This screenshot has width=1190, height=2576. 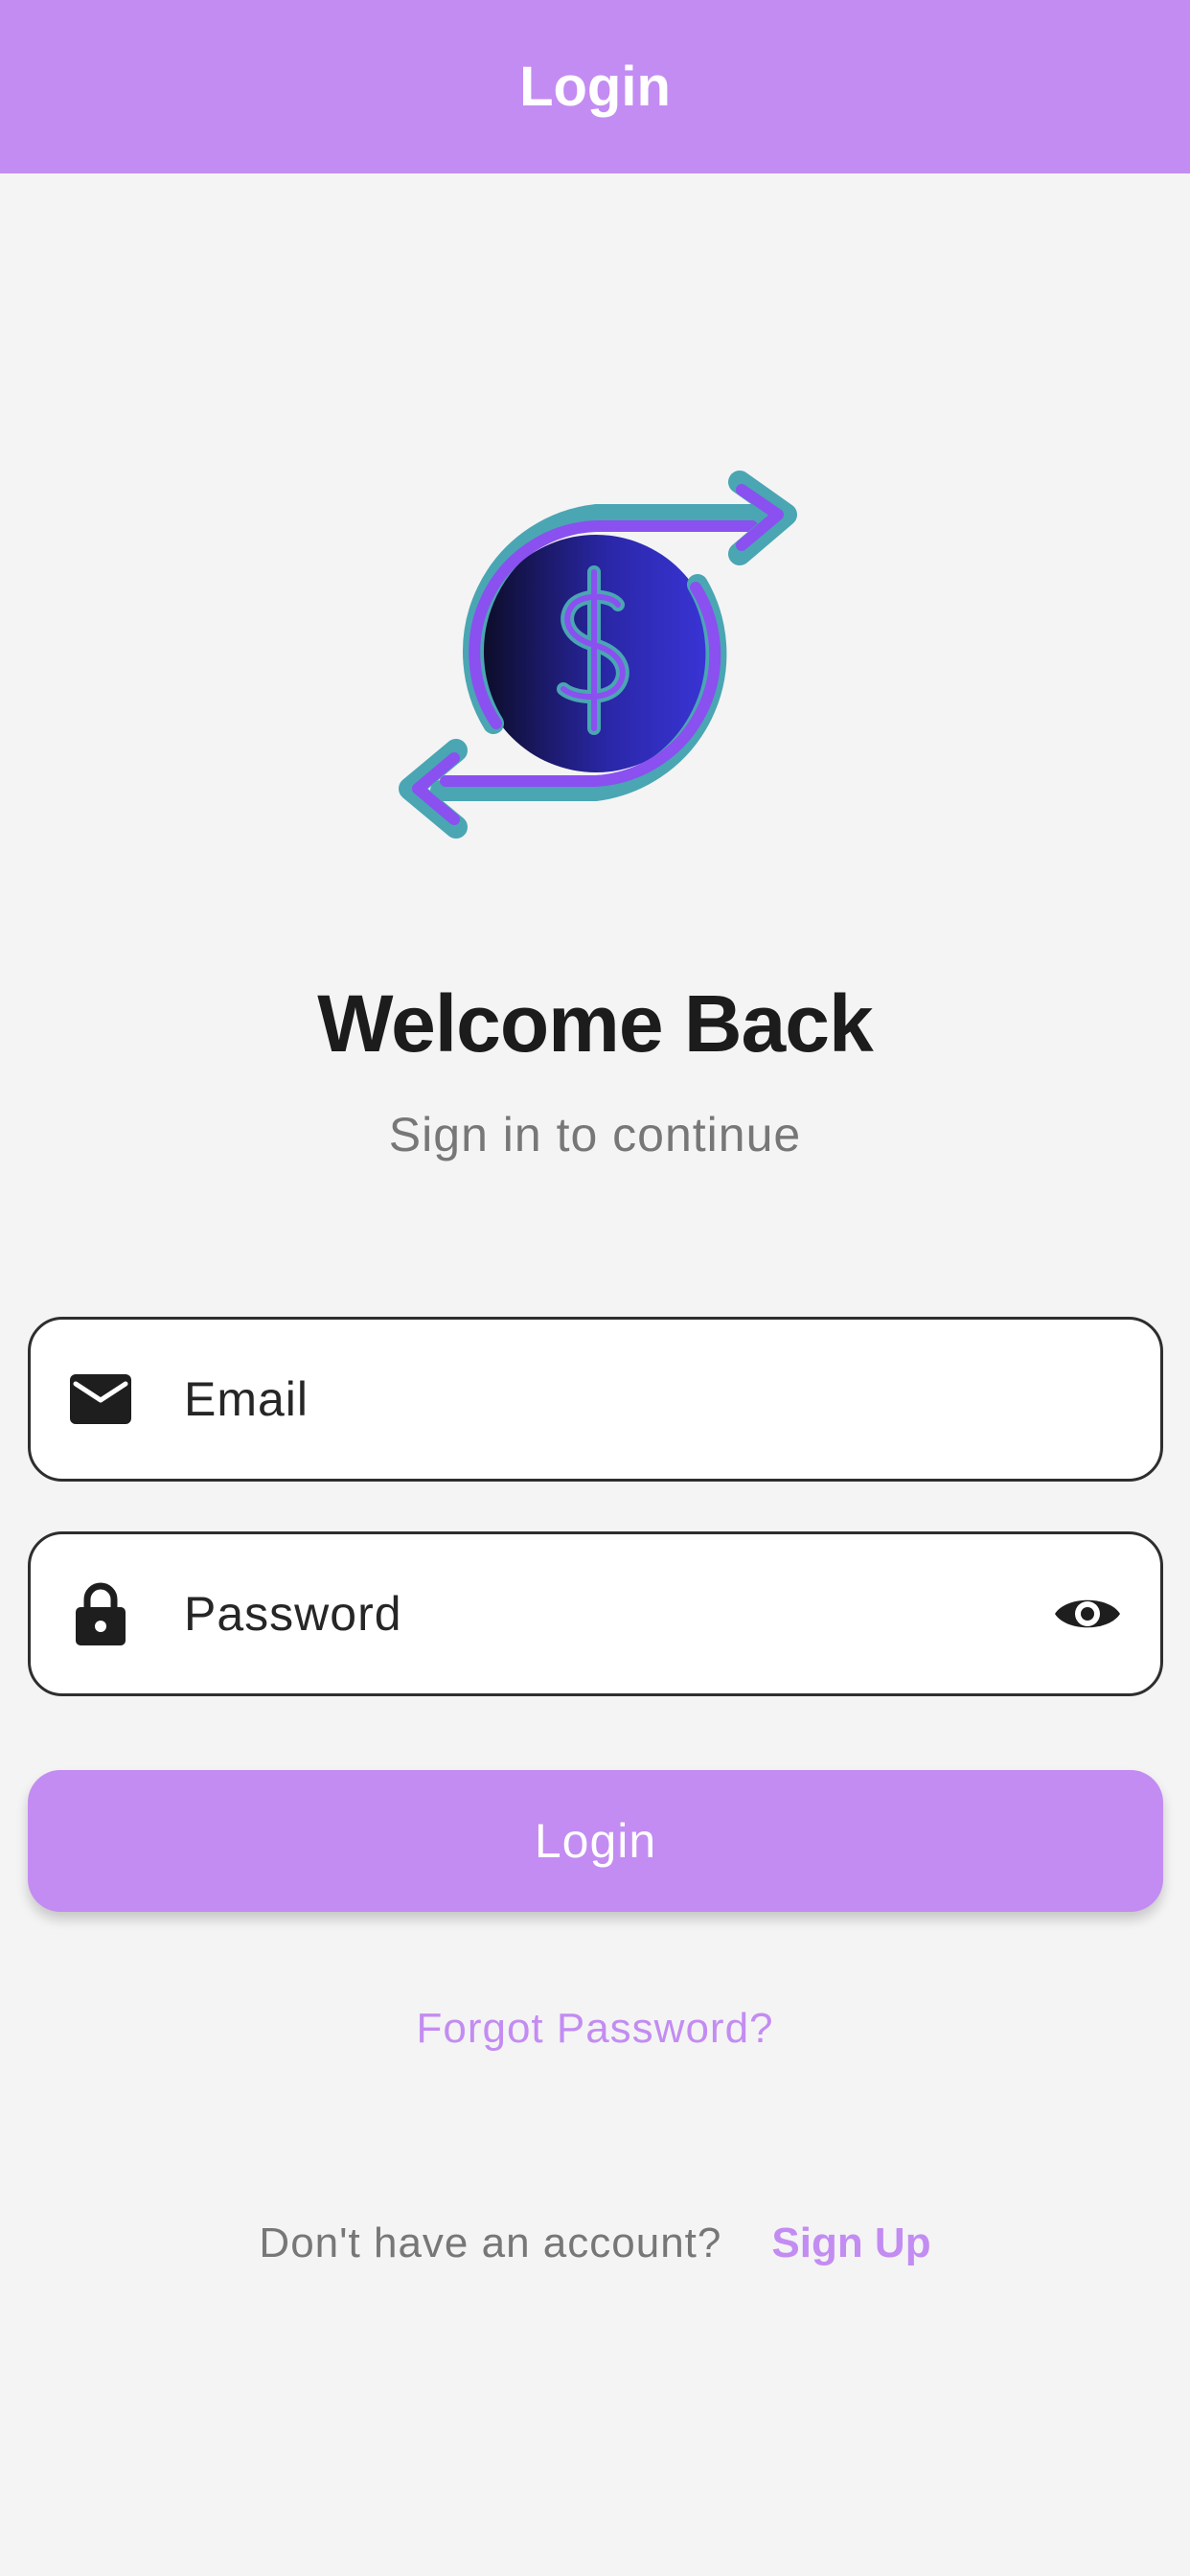 What do you see at coordinates (1088, 1614) in the screenshot?
I see `eye-icon` at bounding box center [1088, 1614].